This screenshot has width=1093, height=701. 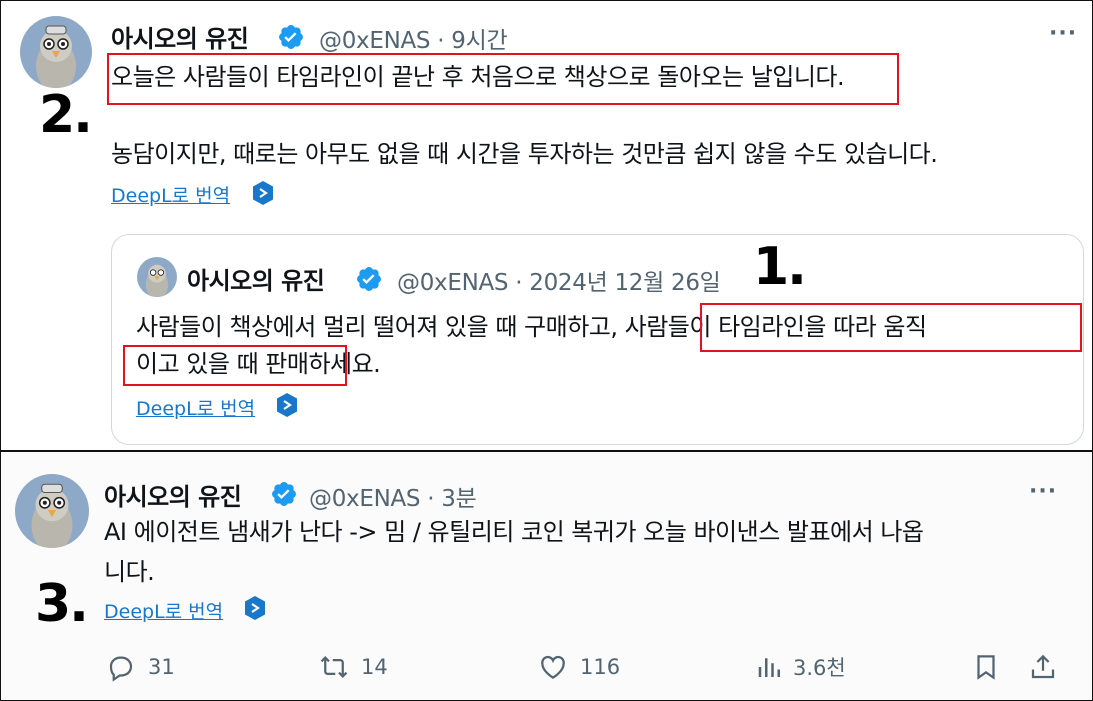 I want to click on quoted-author-name: 아시오의 유진, so click(x=256, y=278).